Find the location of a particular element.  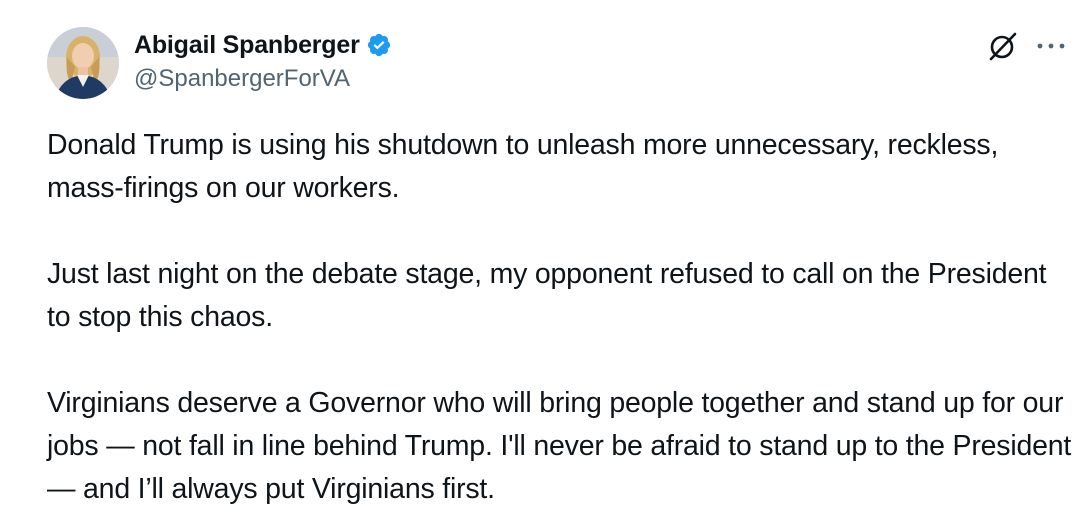

display-name: Abigail Spanberger is located at coordinates (247, 45).